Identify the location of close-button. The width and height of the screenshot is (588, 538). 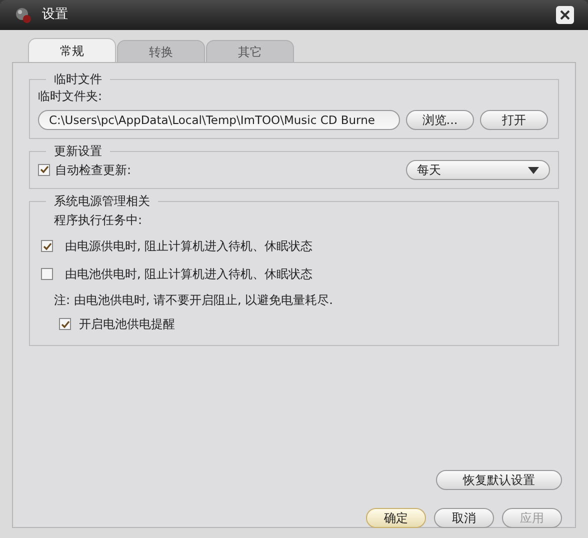
(565, 15).